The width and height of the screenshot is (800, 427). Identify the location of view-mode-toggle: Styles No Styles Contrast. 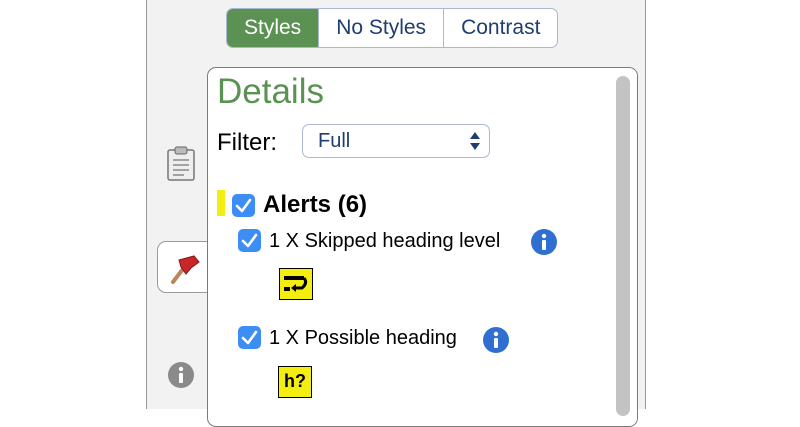
(392, 28).